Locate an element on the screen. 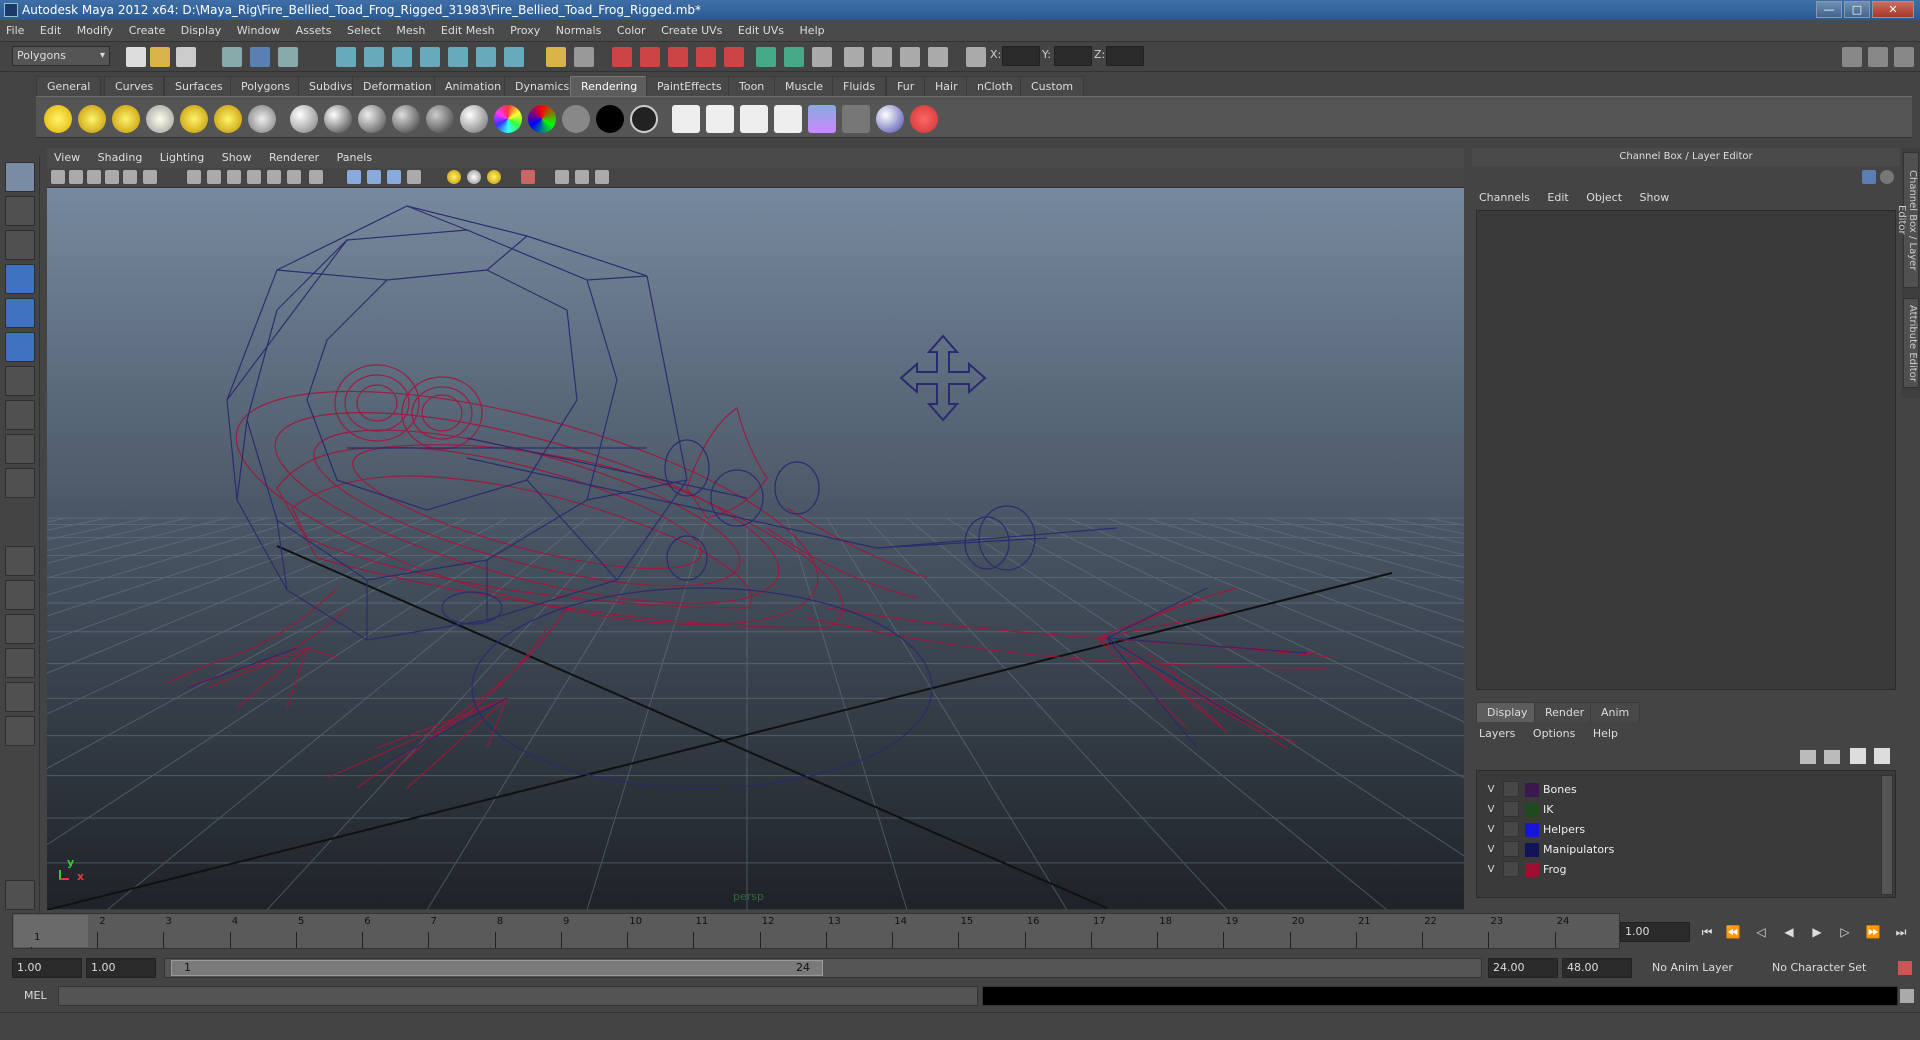  last-tool is located at coordinates (20, 483).